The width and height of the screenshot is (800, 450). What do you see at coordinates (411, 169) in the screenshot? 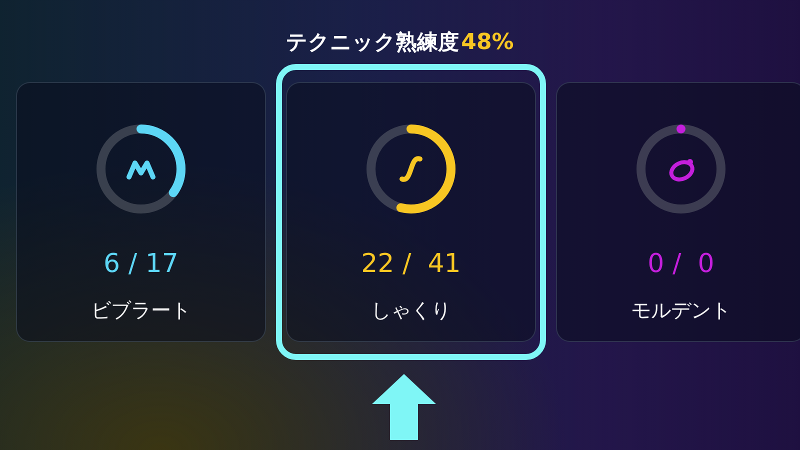
I see `s-curve-icon` at bounding box center [411, 169].